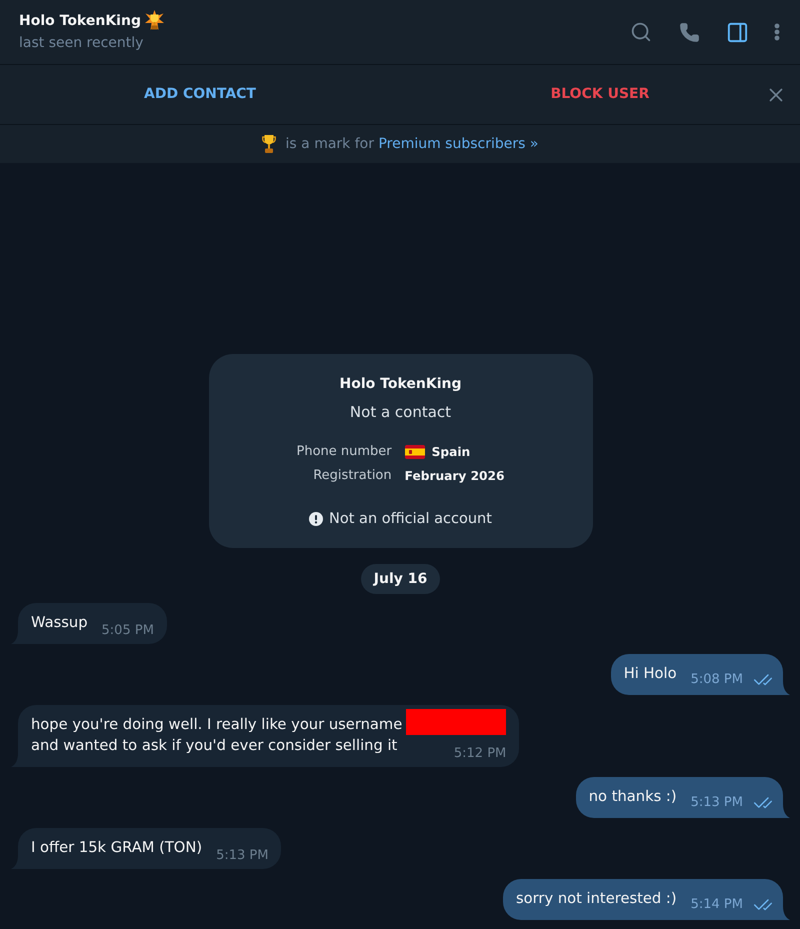  I want to click on message-time: 5:12 PM, so click(480, 754).